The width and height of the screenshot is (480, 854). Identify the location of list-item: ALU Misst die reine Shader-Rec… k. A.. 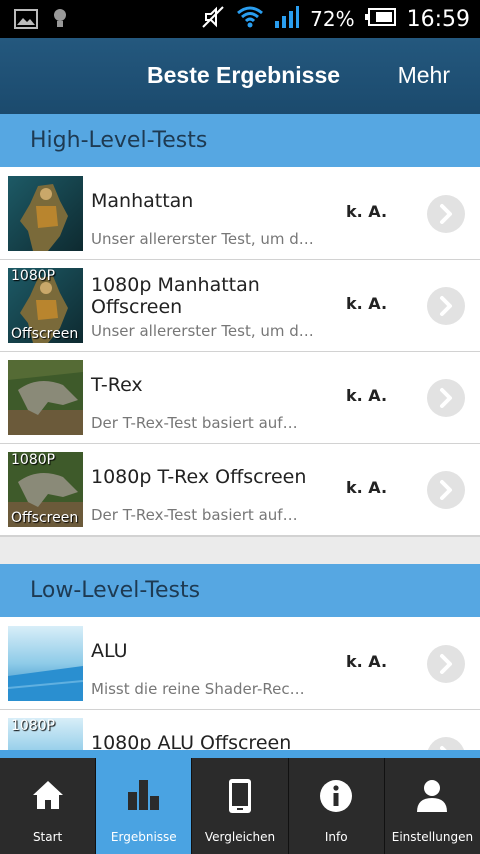
(240, 664).